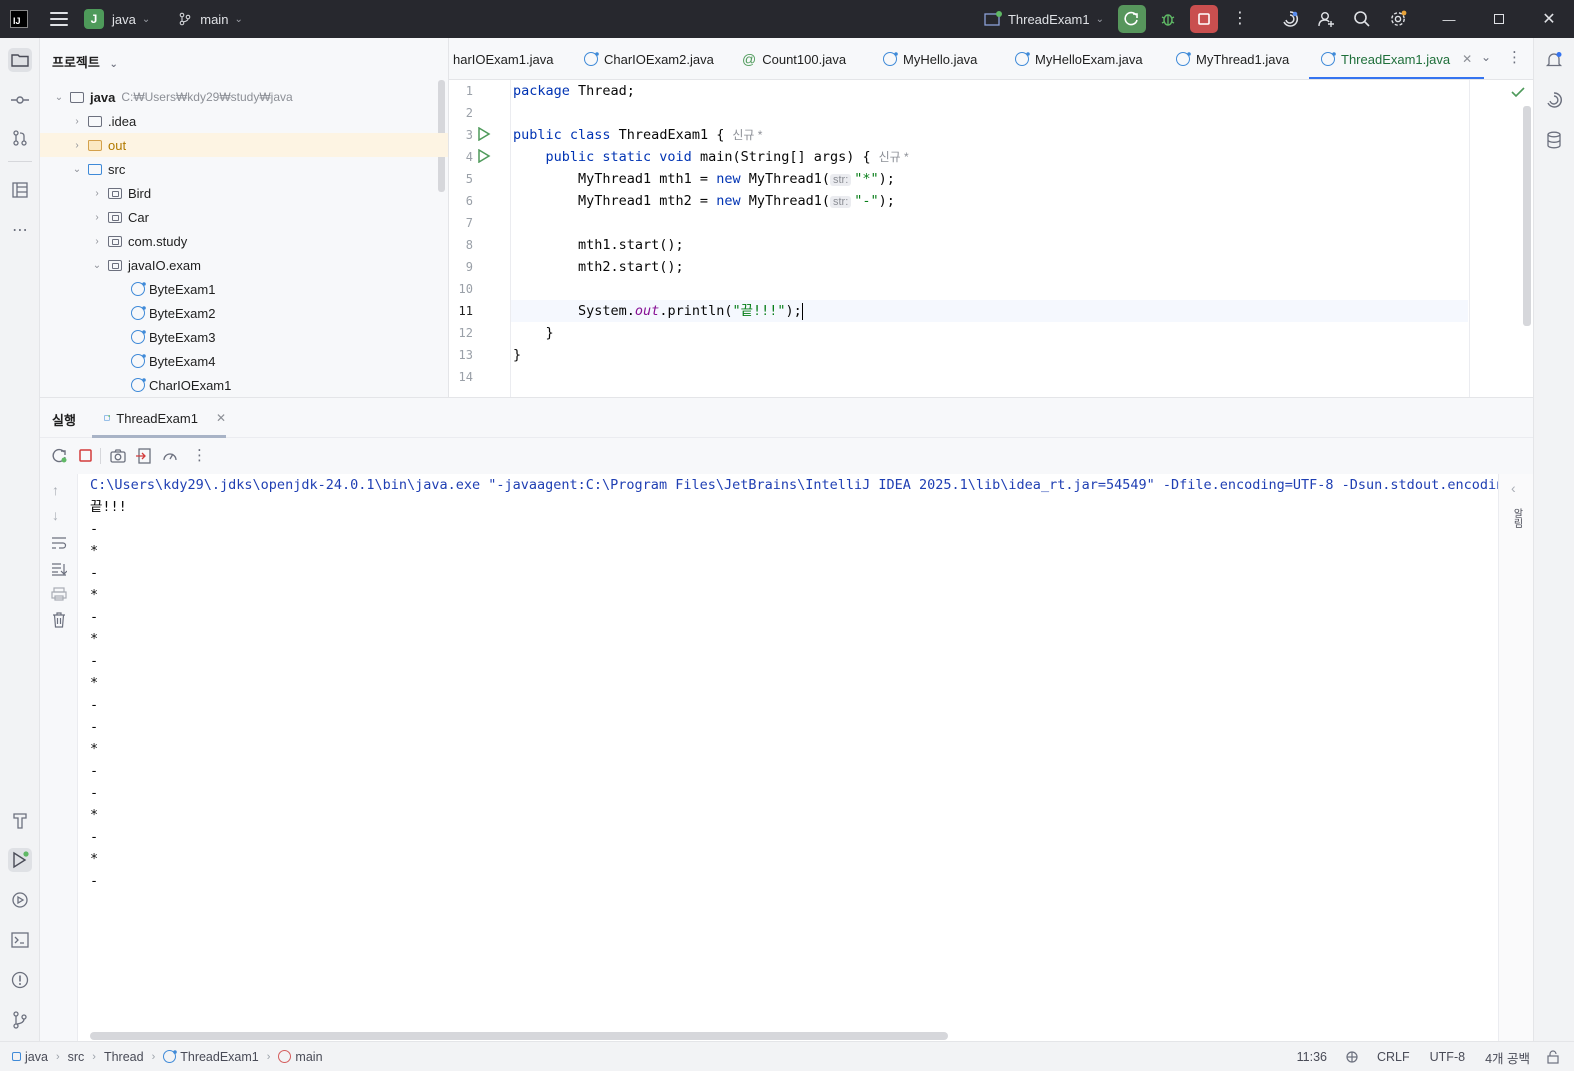 This screenshot has height=1071, width=1574. I want to click on build-tool-button, so click(20, 820).